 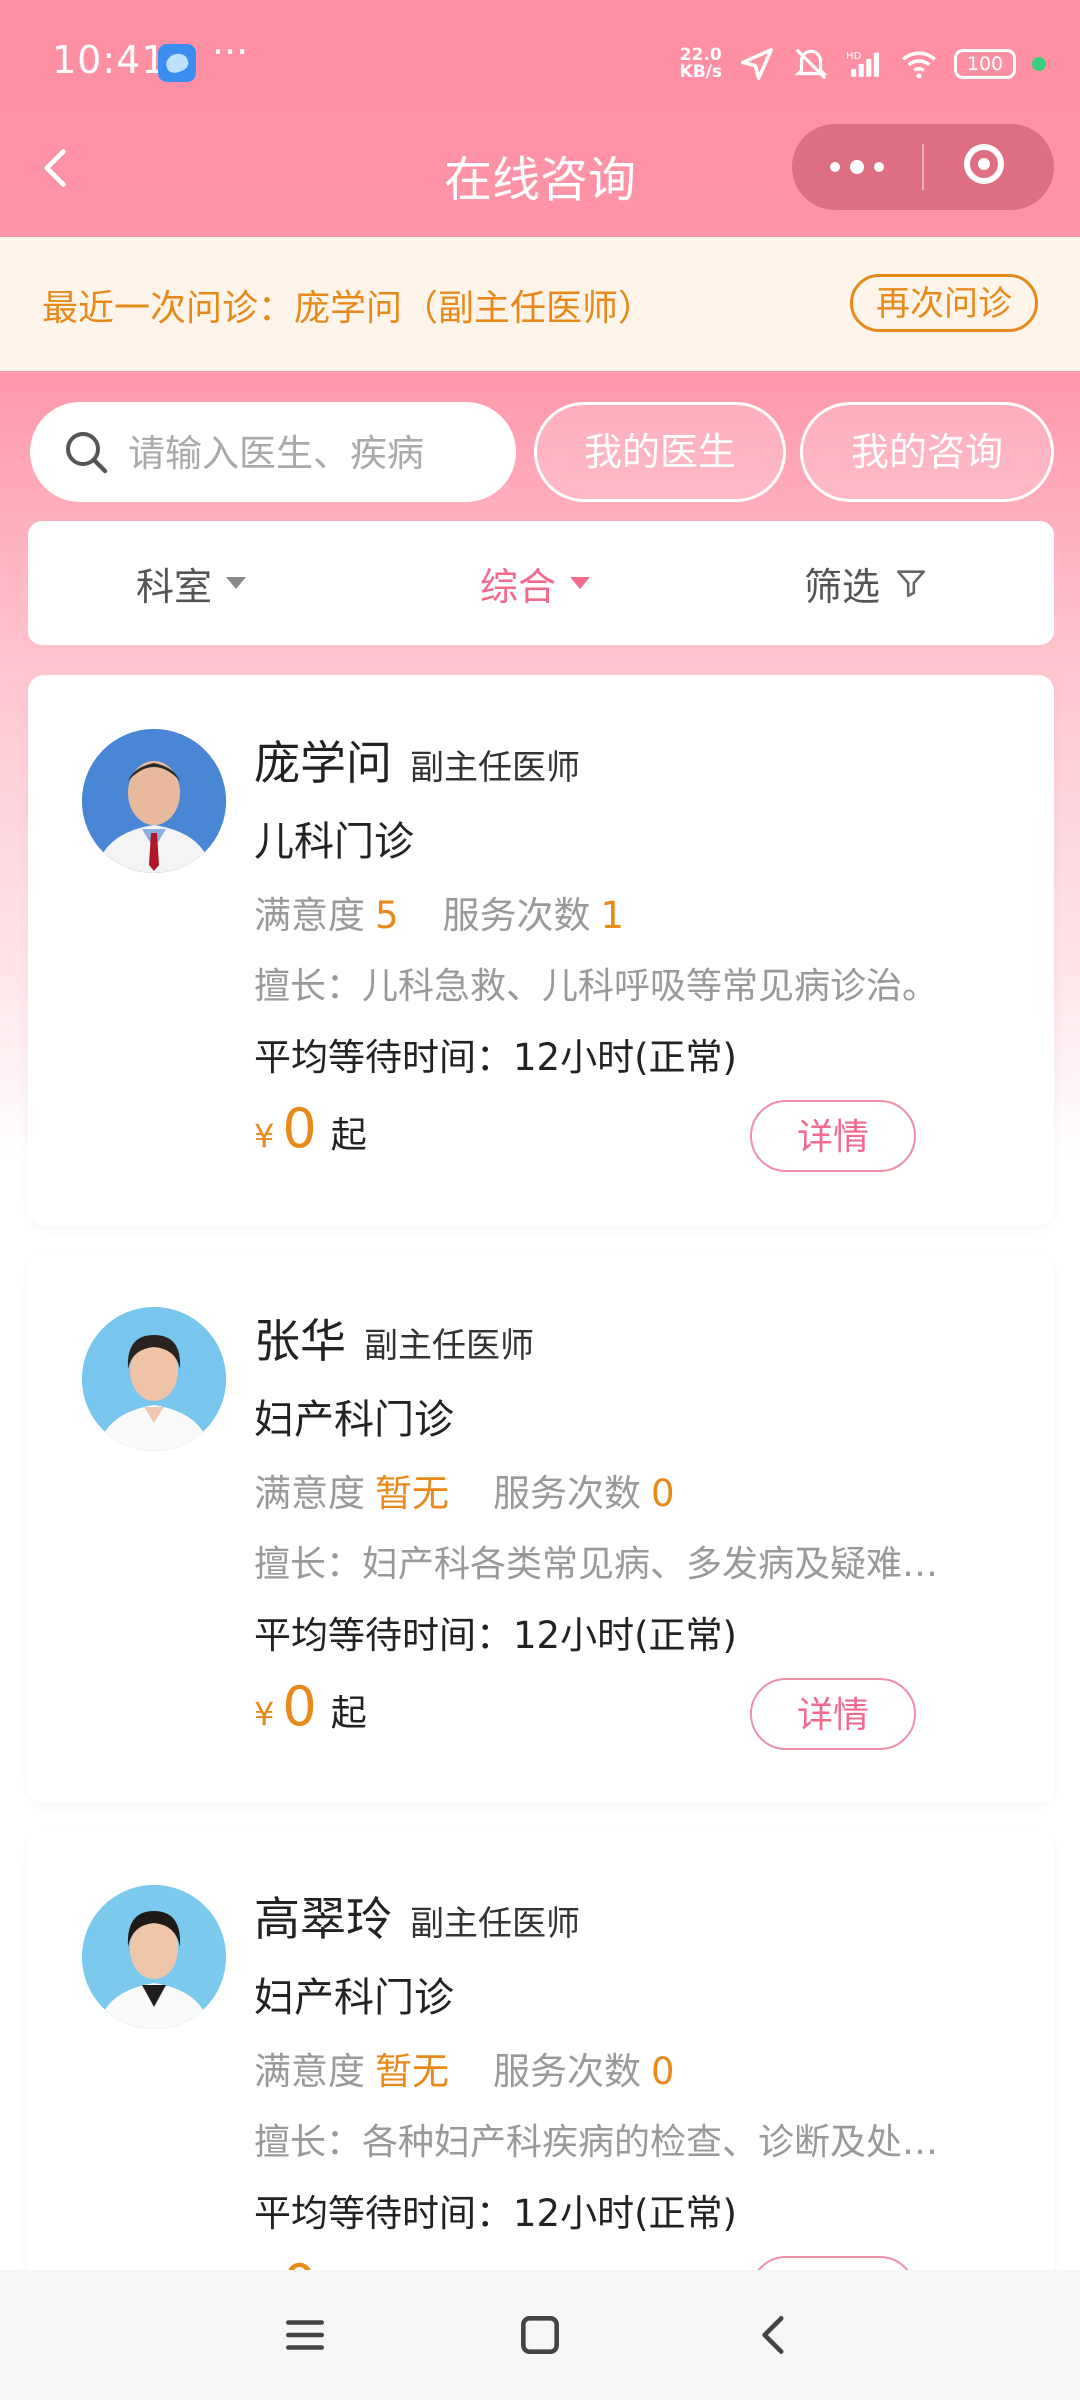 I want to click on doctor-name-row: 高翠玲 副主任医师, so click(x=417, y=1916).